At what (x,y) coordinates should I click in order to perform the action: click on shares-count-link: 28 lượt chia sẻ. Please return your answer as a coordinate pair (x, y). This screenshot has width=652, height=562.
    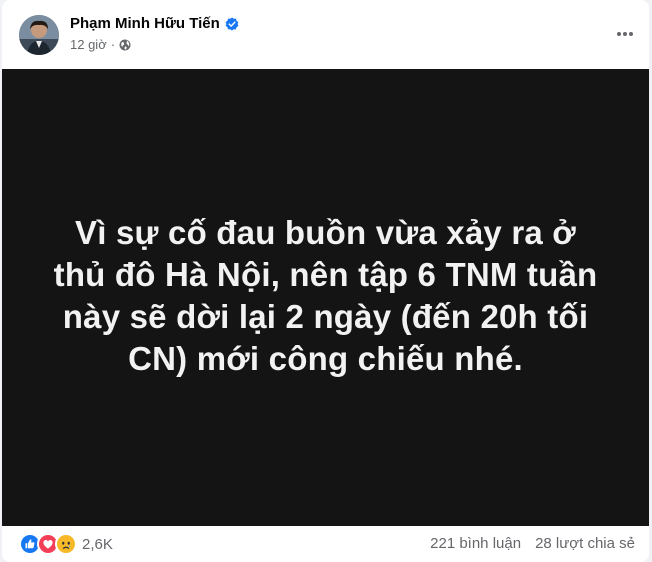
    Looking at the image, I should click on (585, 543).